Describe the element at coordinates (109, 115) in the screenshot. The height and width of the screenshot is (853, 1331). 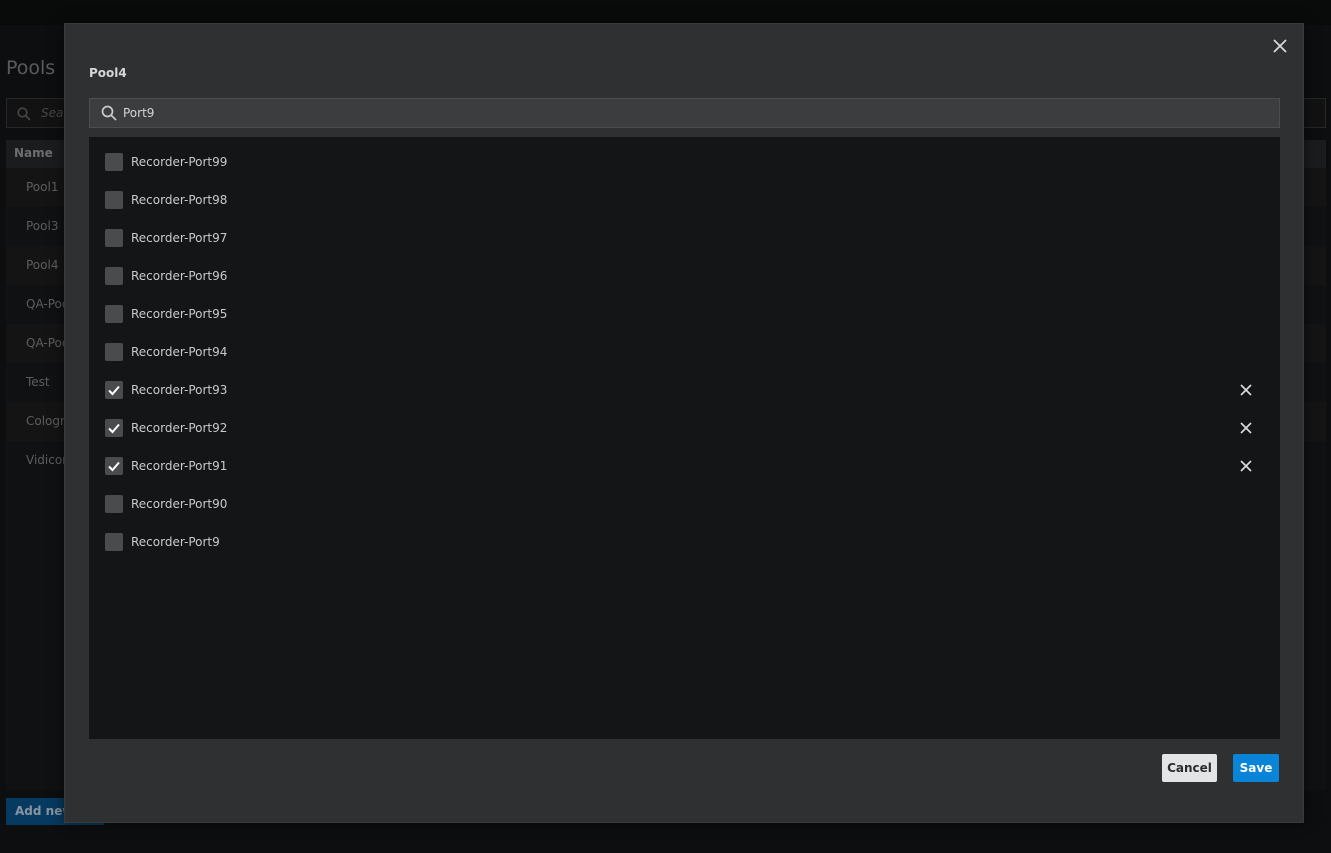
I see `search-icon` at that location.